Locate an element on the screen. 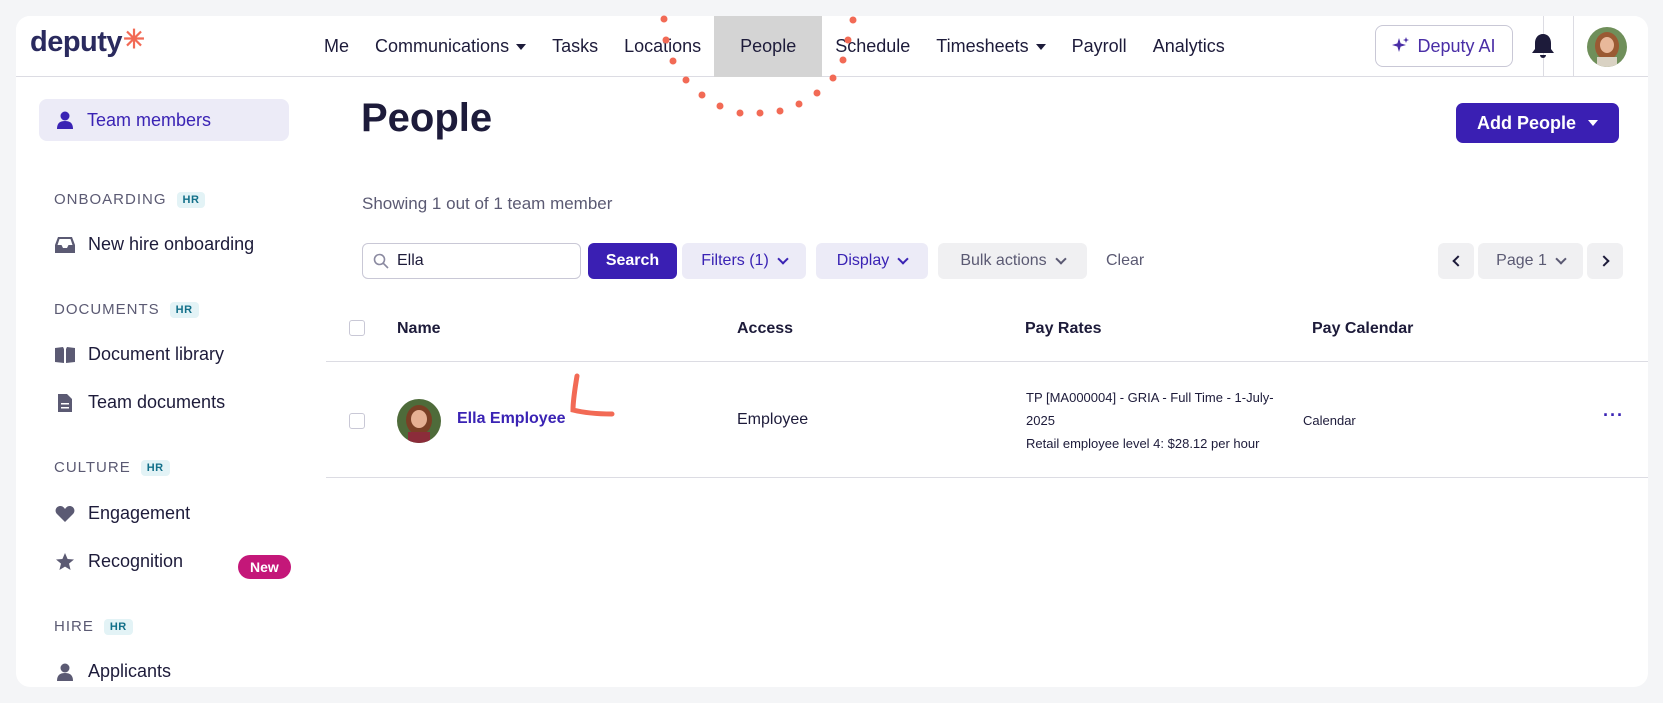 The height and width of the screenshot is (703, 1663). column-header-access: Access is located at coordinates (765, 329).